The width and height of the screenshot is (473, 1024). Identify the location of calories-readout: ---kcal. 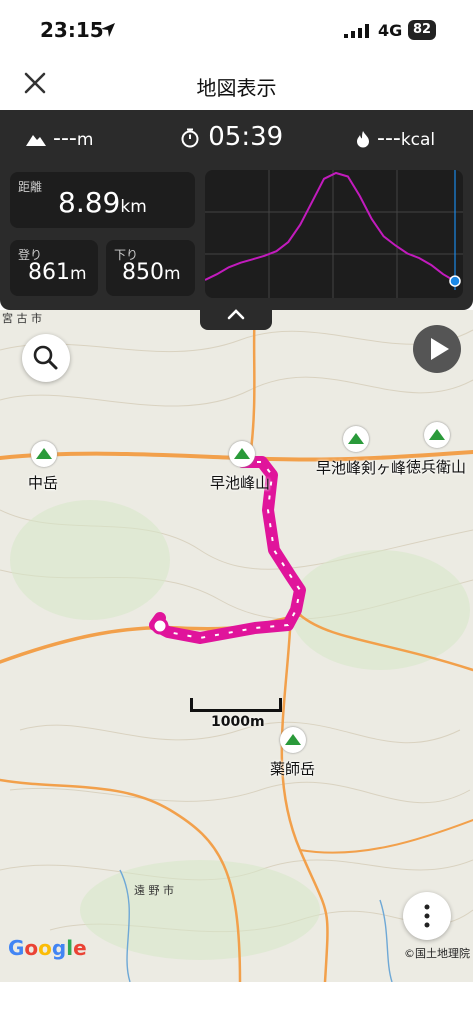
(395, 138).